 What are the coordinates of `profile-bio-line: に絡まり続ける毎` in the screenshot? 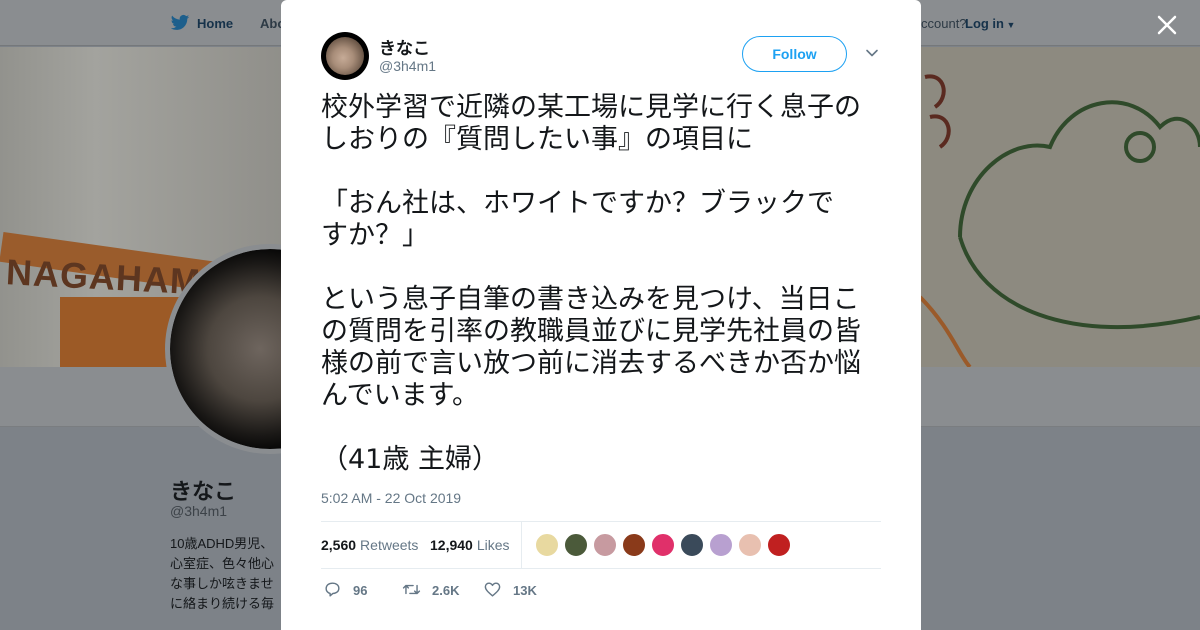 It's located at (222, 603).